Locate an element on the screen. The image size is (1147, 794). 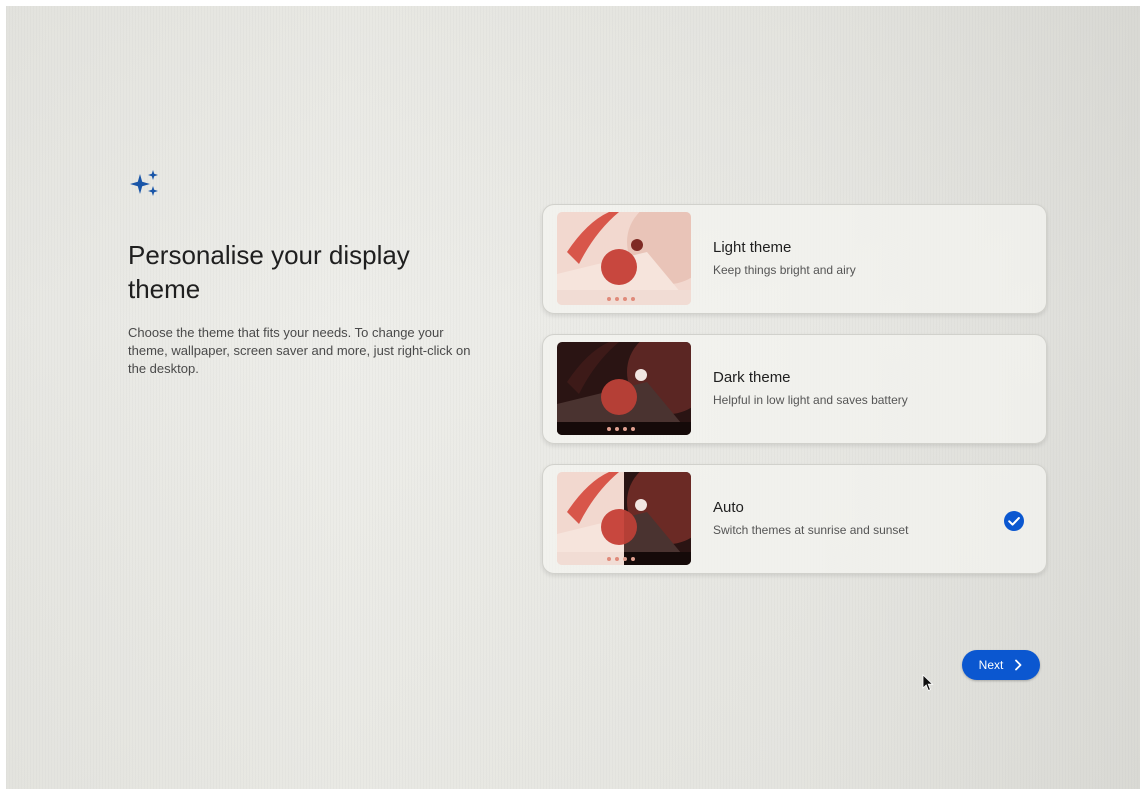
checkmark-circle-icon is located at coordinates (1014, 521).